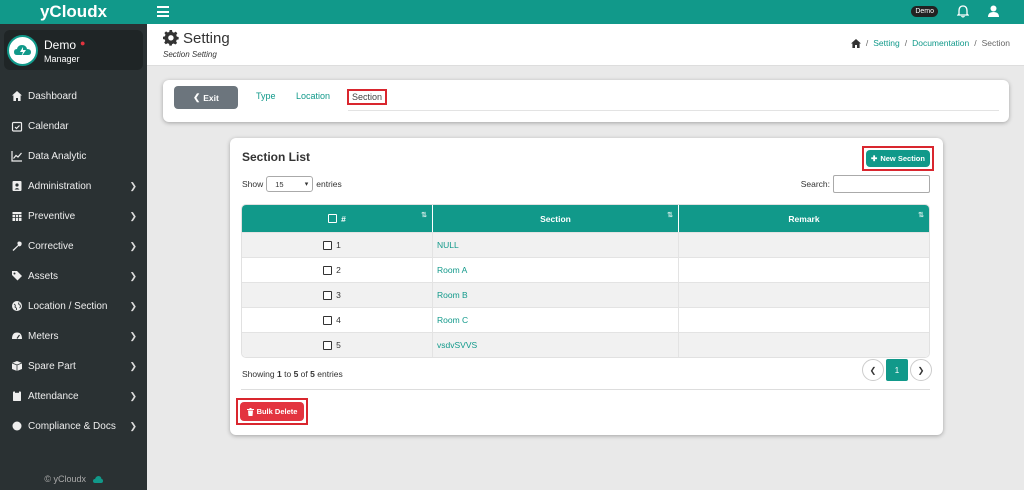 This screenshot has width=1024, height=490. Describe the element at coordinates (993, 11) in the screenshot. I see `user-icon` at that location.